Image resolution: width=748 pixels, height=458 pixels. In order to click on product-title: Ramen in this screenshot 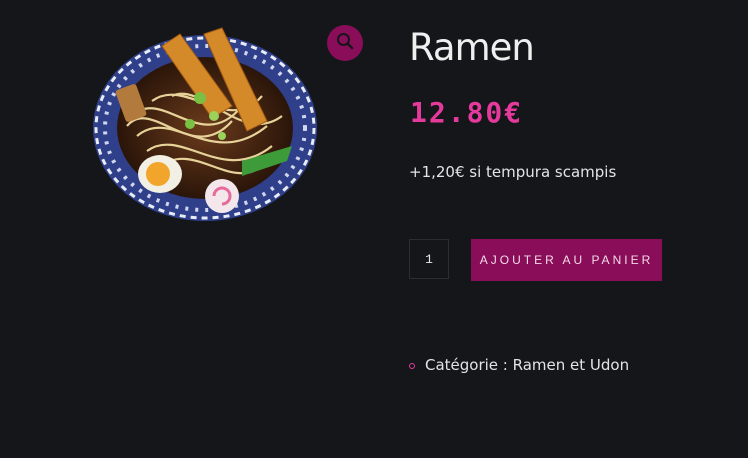, I will do `click(472, 47)`.